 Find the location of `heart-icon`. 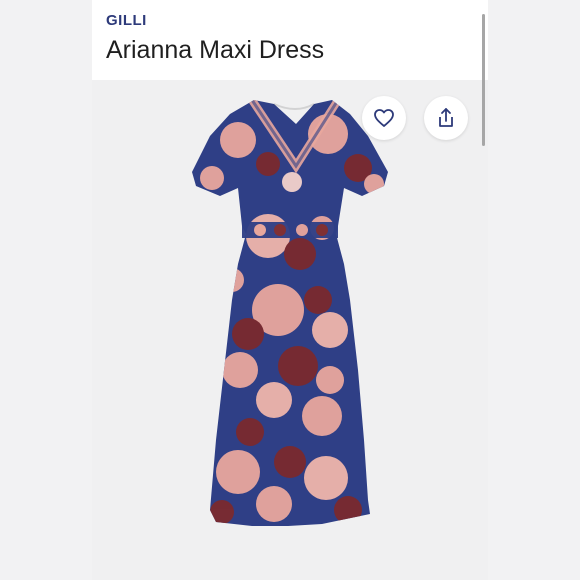

heart-icon is located at coordinates (384, 118).